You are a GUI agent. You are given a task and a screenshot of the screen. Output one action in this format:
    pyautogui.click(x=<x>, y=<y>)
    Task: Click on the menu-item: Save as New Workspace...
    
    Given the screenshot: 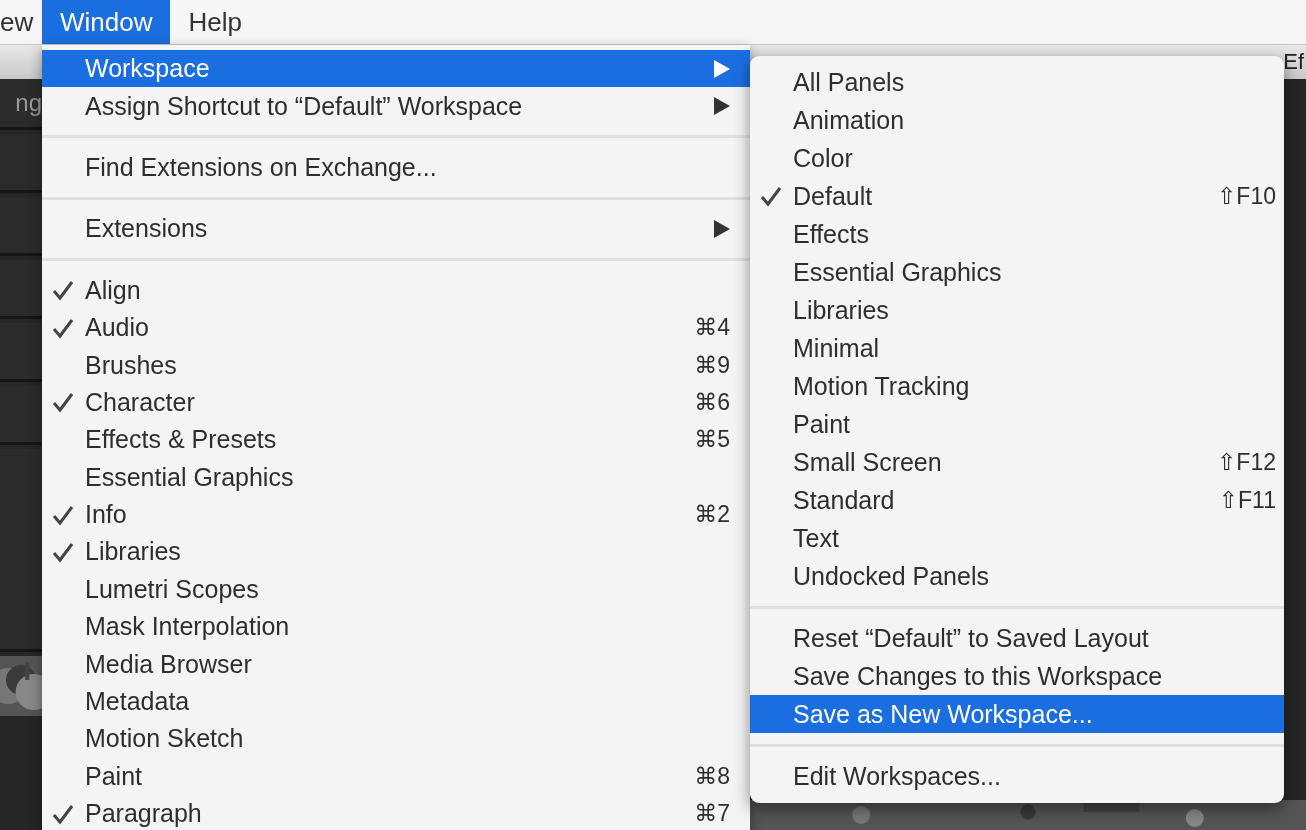 What is the action you would take?
    pyautogui.click(x=1017, y=714)
    